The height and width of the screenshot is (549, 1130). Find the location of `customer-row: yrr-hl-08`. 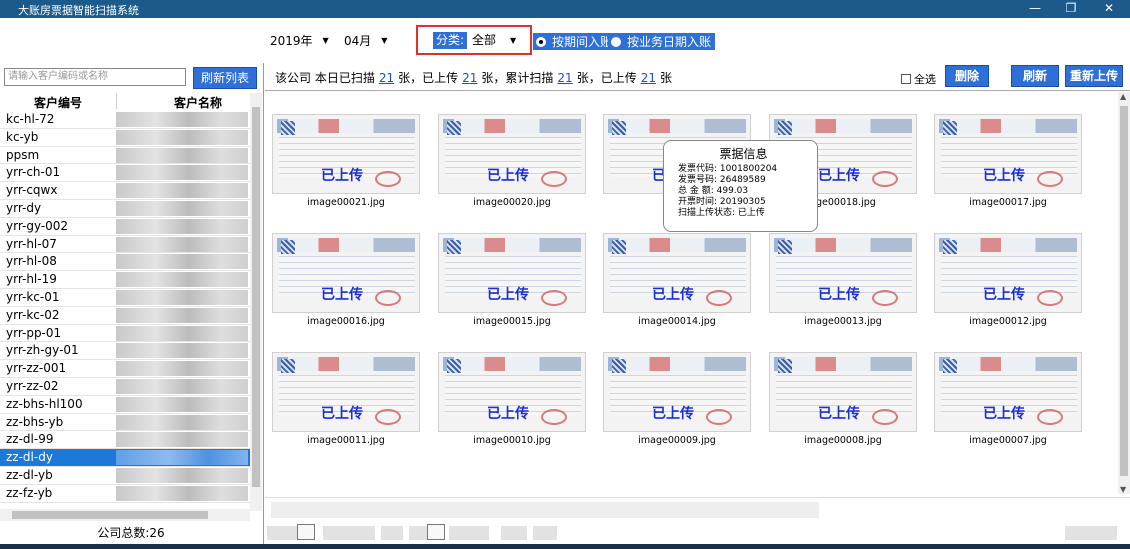

customer-row: yrr-hl-08 is located at coordinates (125, 262).